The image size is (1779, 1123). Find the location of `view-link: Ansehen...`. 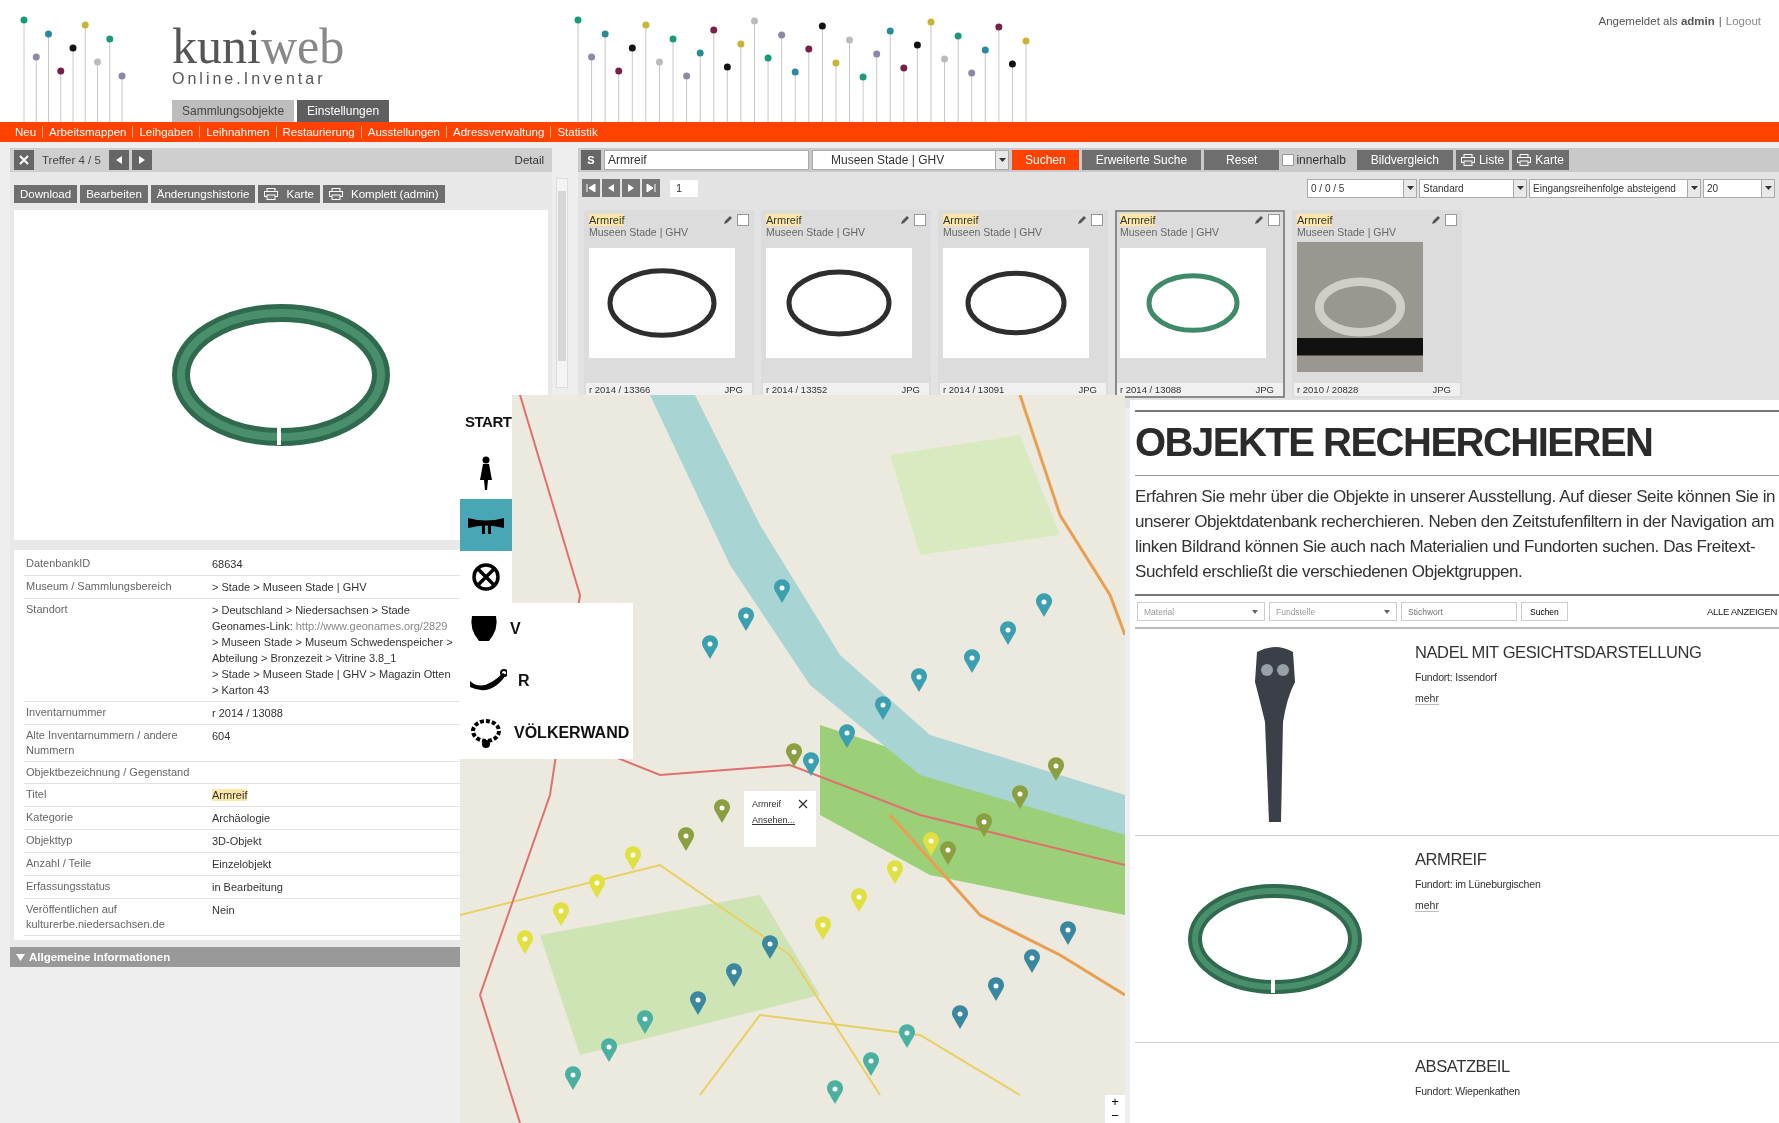

view-link: Ansehen... is located at coordinates (780, 820).